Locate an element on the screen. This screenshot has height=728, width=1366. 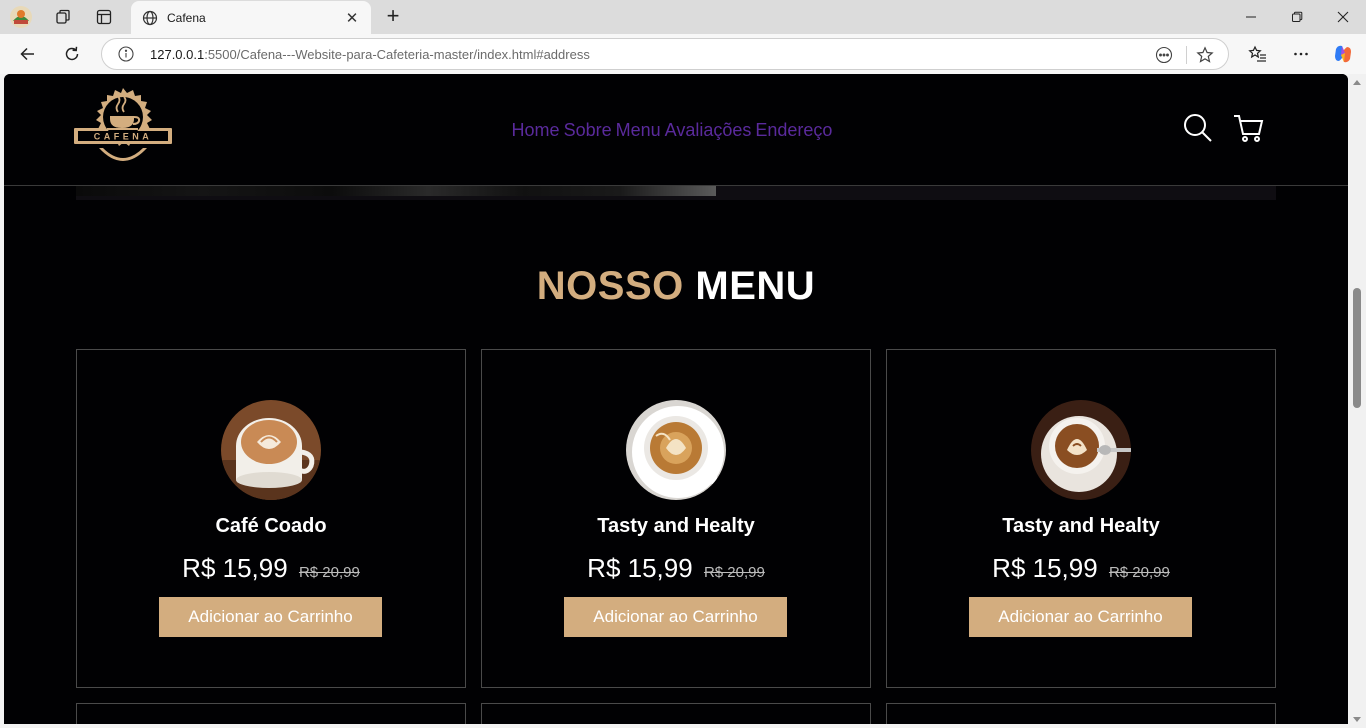
active-tab: Cafena ✕ is located at coordinates (251, 17).